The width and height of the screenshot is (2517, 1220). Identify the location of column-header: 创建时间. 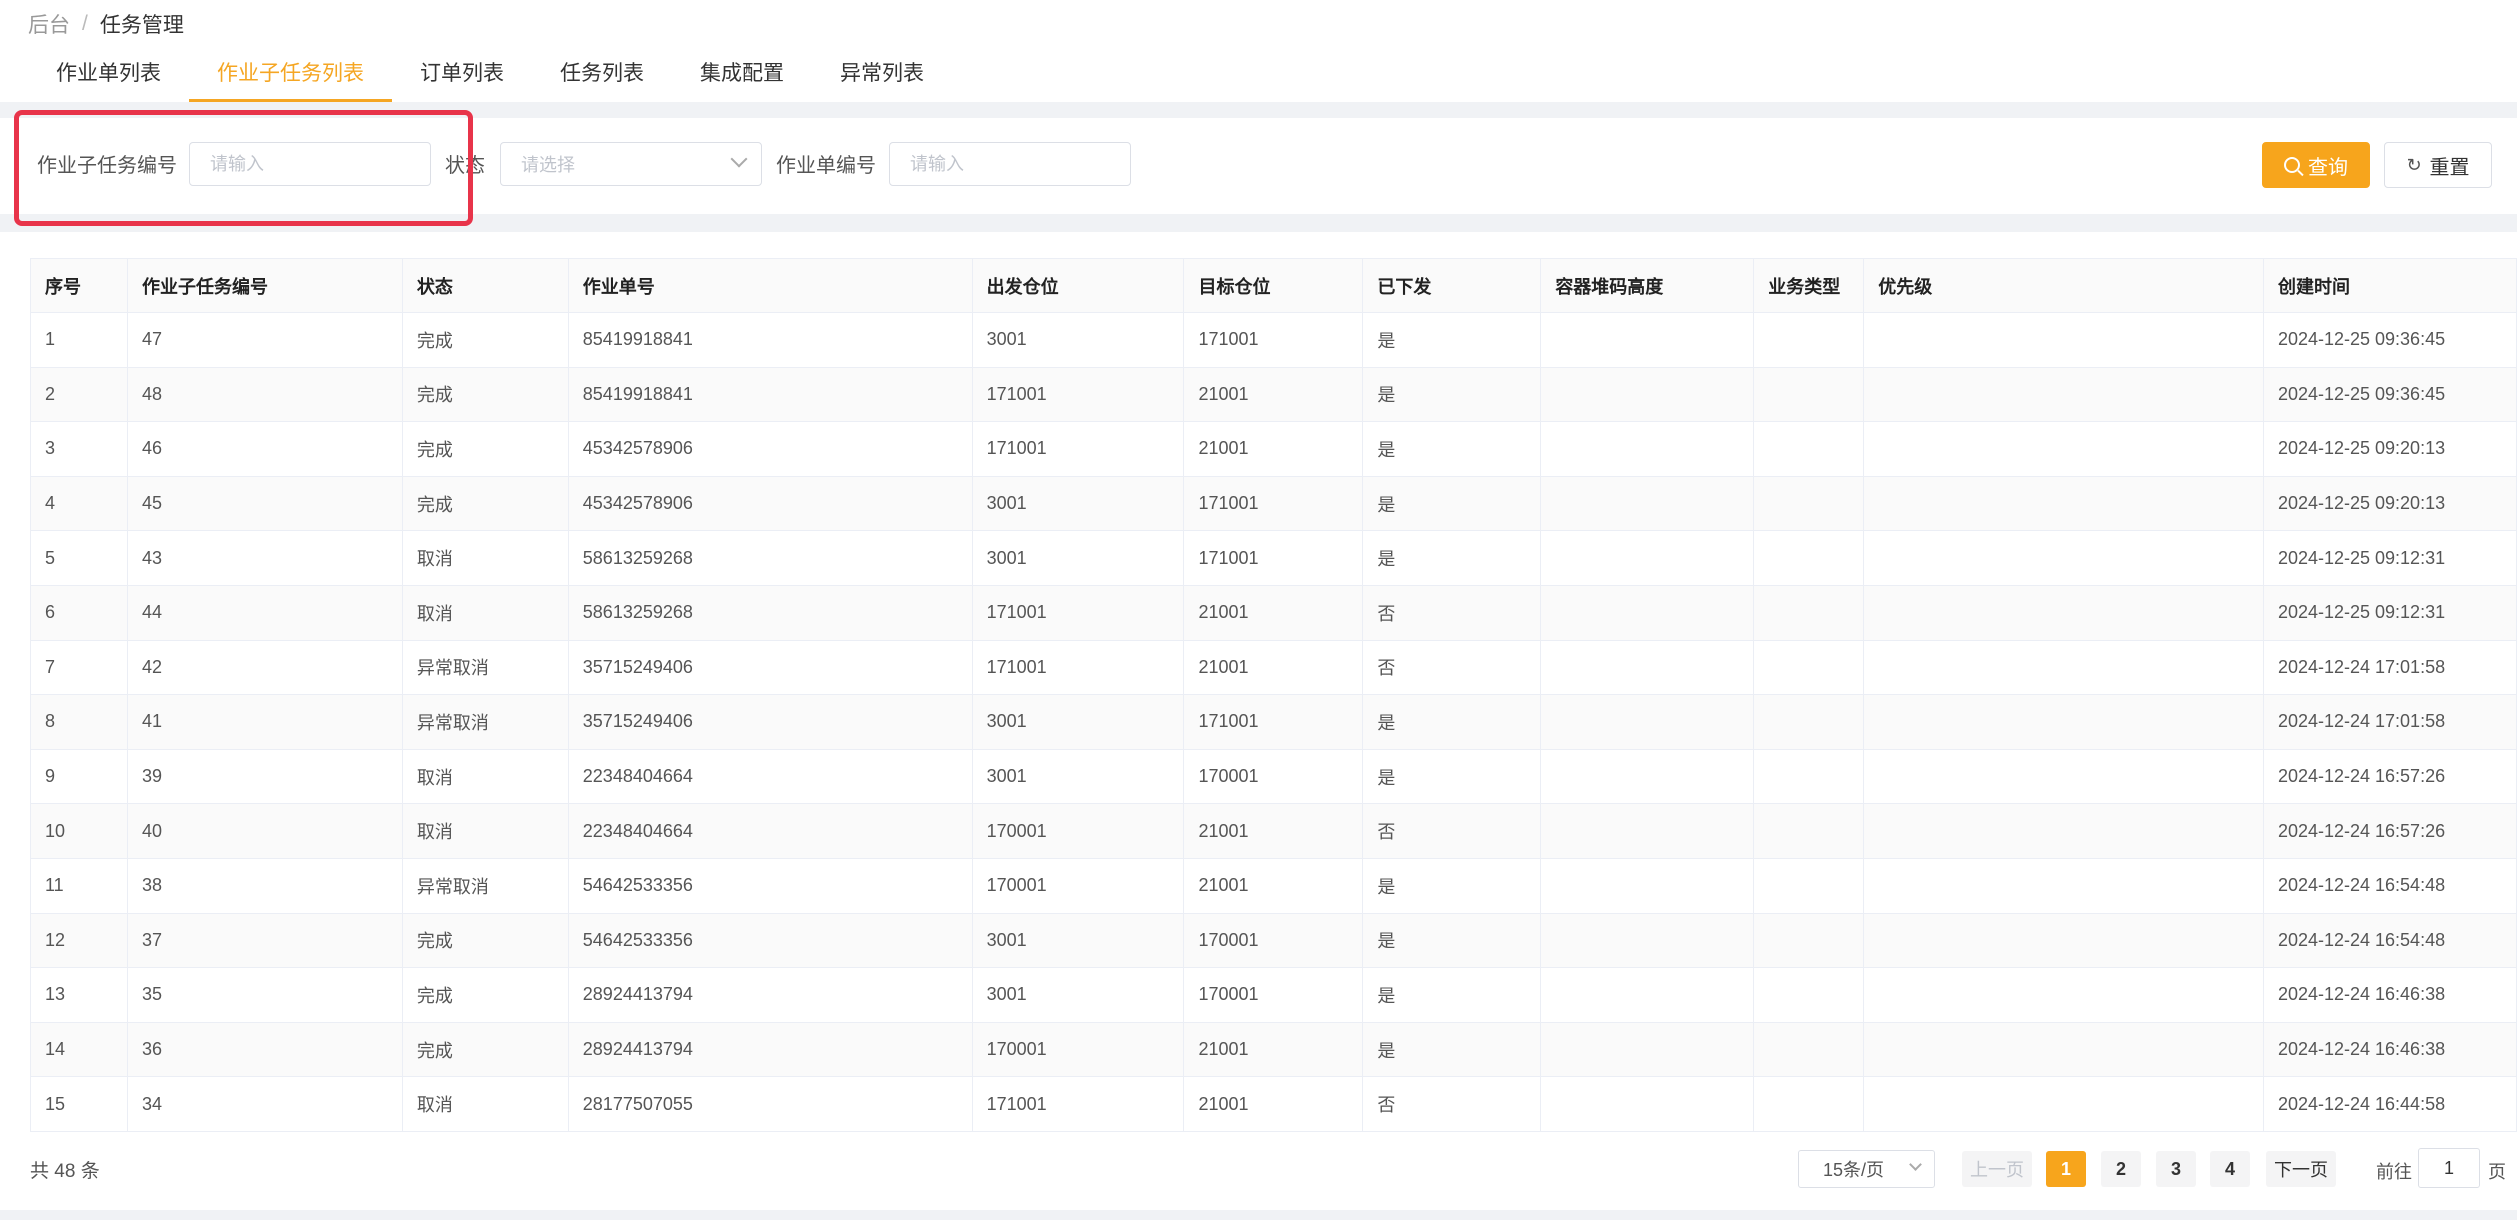
(2389, 285).